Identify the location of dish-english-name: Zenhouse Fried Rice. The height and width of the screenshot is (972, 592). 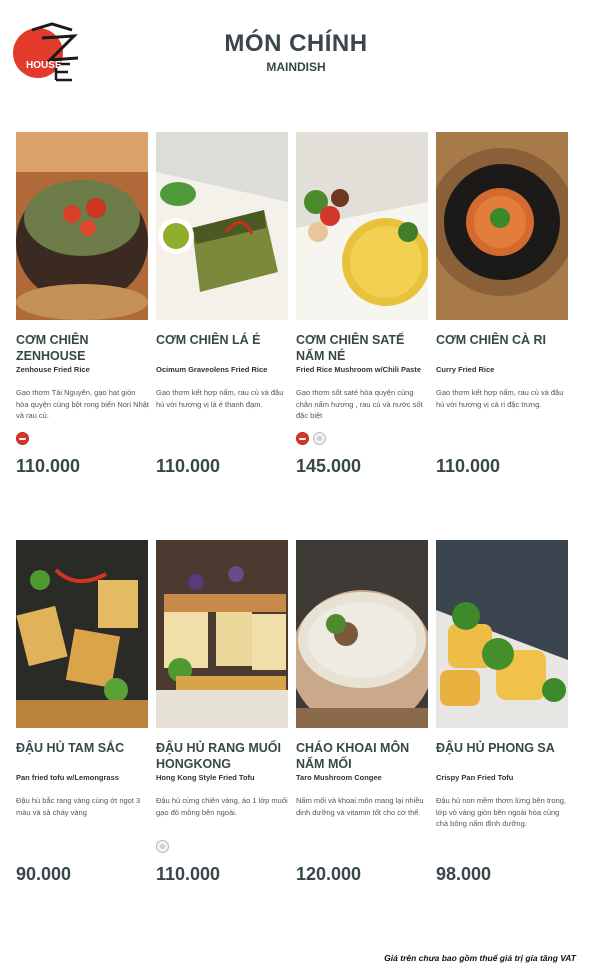
(53, 369).